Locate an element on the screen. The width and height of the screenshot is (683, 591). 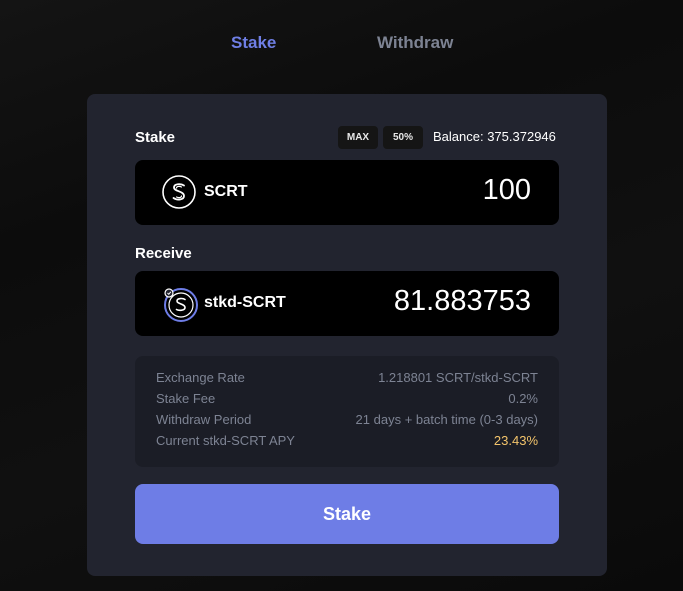
info-key: Withdraw Period is located at coordinates (204, 419).